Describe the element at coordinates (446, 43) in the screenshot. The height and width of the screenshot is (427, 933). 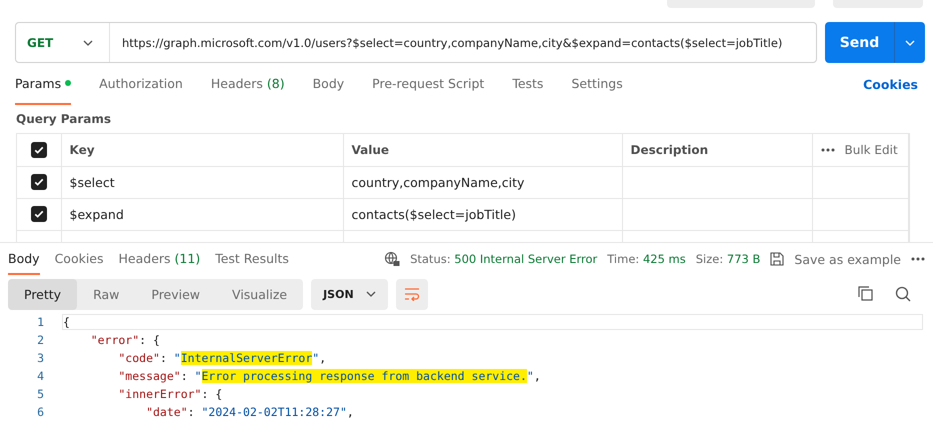
I see `url-field: https://graph.microsoft.com/v1.0/users?$select=country,companyName,city&$expand=contacts($select=jobTitle)` at that location.